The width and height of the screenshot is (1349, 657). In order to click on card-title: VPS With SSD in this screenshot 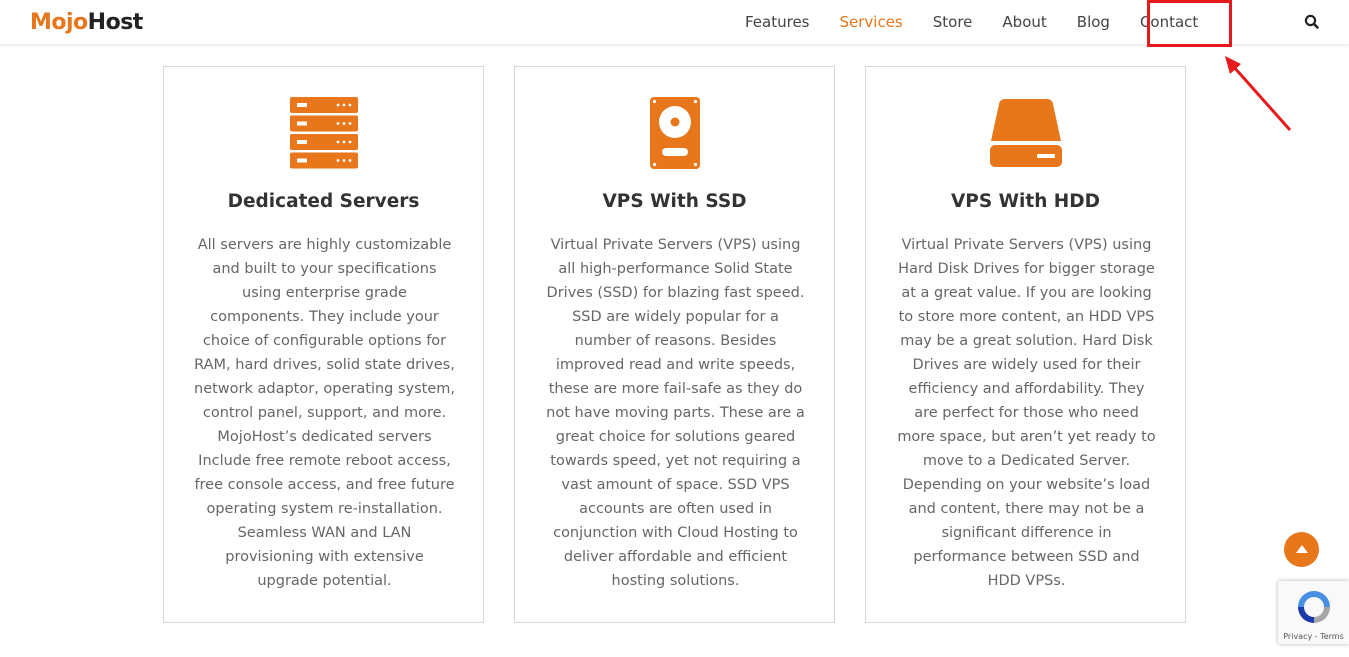, I will do `click(674, 201)`.